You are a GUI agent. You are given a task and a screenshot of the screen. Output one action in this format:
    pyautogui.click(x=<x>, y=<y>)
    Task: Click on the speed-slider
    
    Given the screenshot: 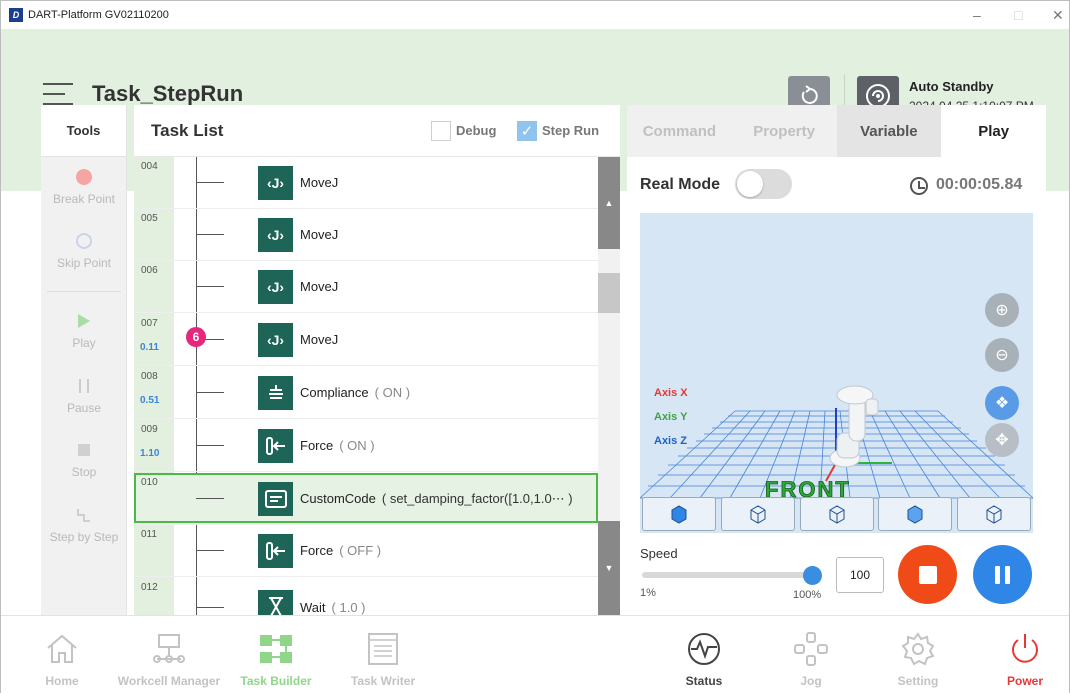 What is the action you would take?
    pyautogui.click(x=728, y=575)
    